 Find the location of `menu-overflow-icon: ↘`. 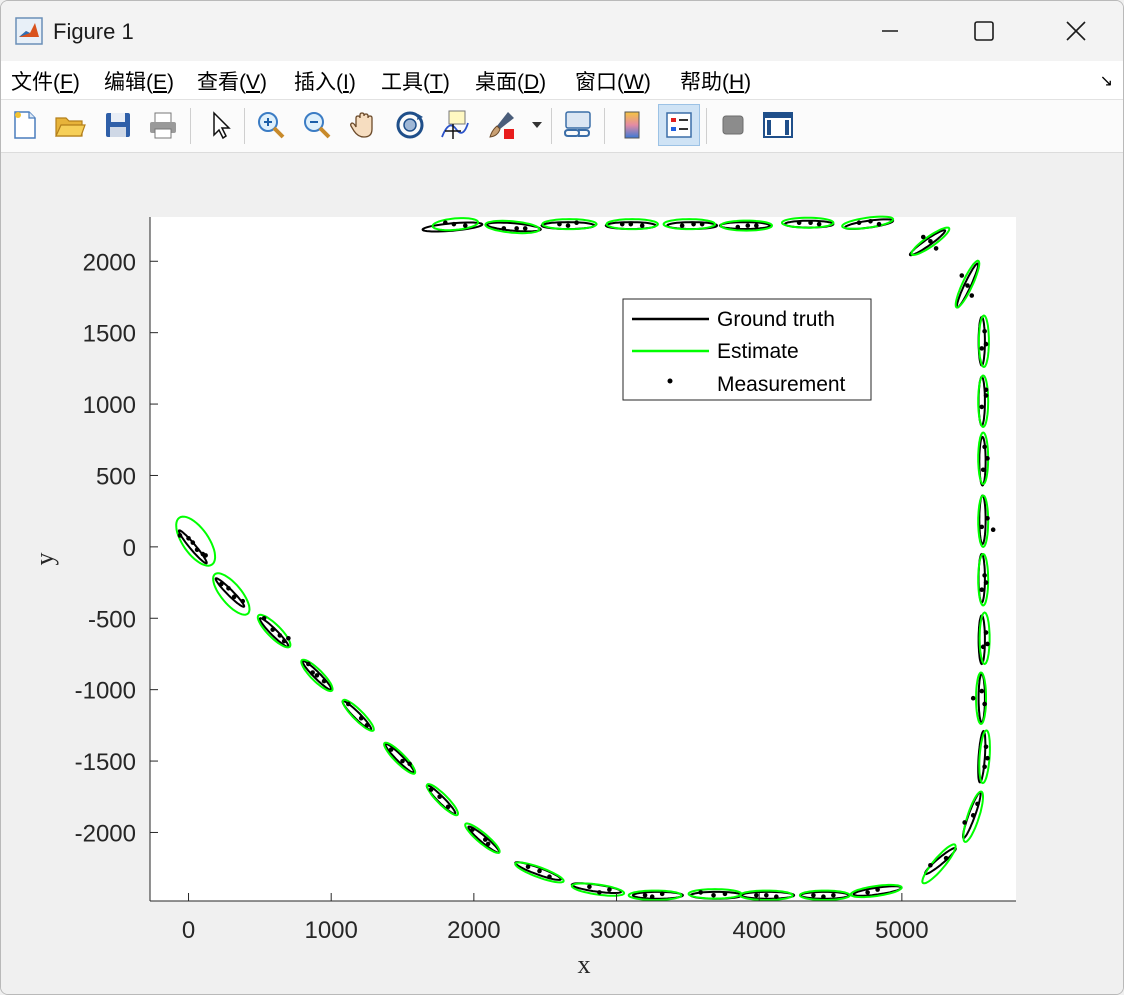

menu-overflow-icon: ↘ is located at coordinates (1106, 81).